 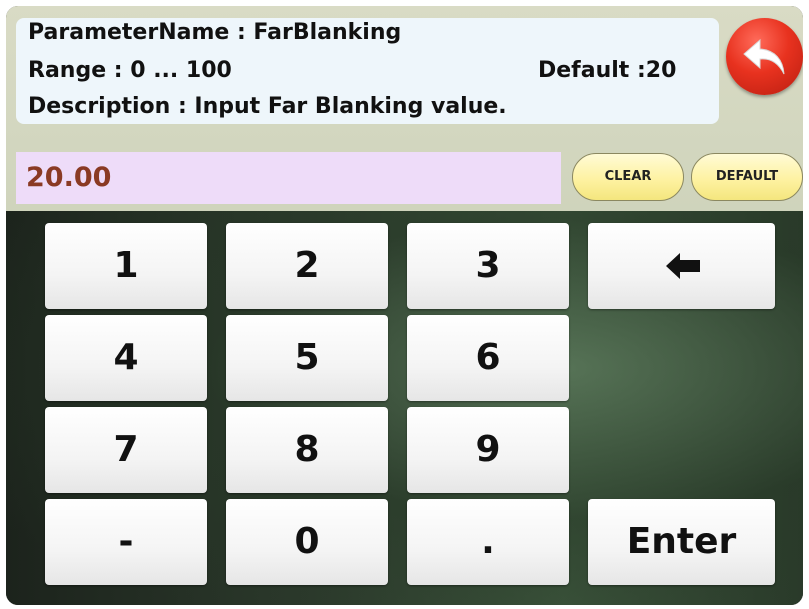 I want to click on back-arrow-icon, so click(x=764, y=56).